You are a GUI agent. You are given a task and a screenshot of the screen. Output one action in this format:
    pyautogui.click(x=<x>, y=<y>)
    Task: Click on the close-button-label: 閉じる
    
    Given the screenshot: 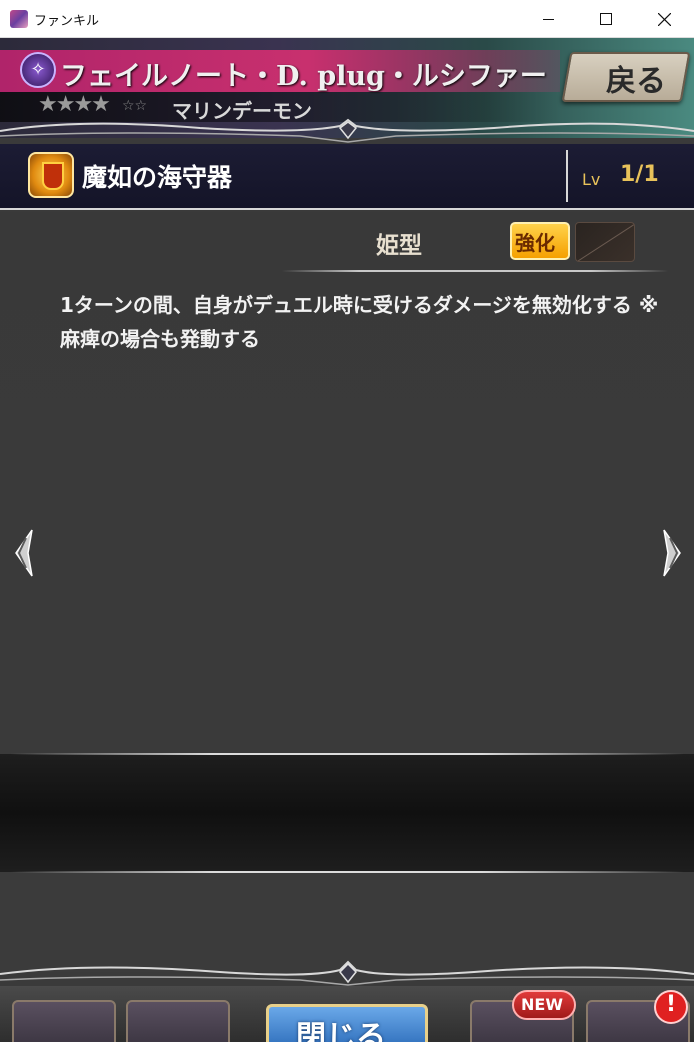 What is the action you would take?
    pyautogui.click(x=341, y=1031)
    